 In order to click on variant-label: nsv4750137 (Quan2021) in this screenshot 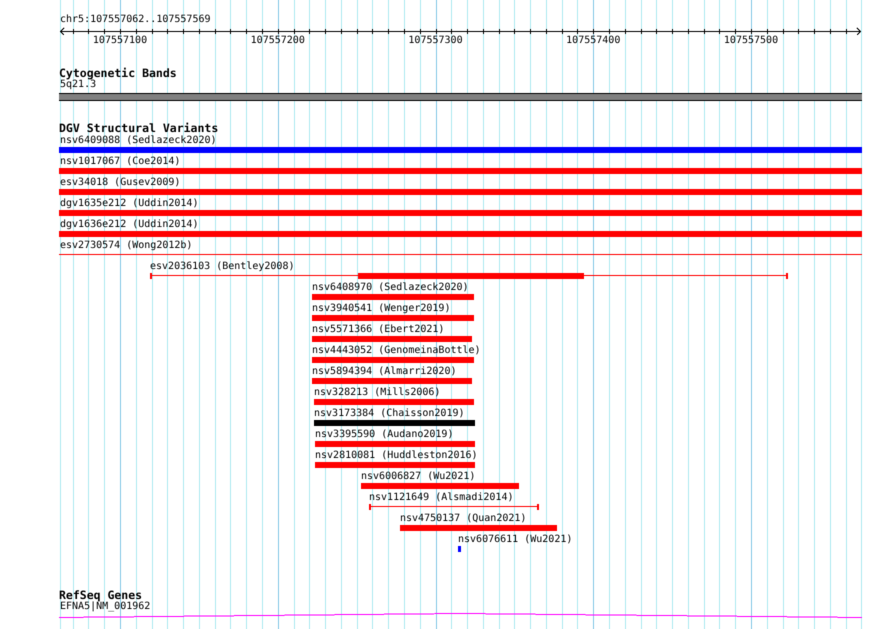, I will do `click(463, 518)`.